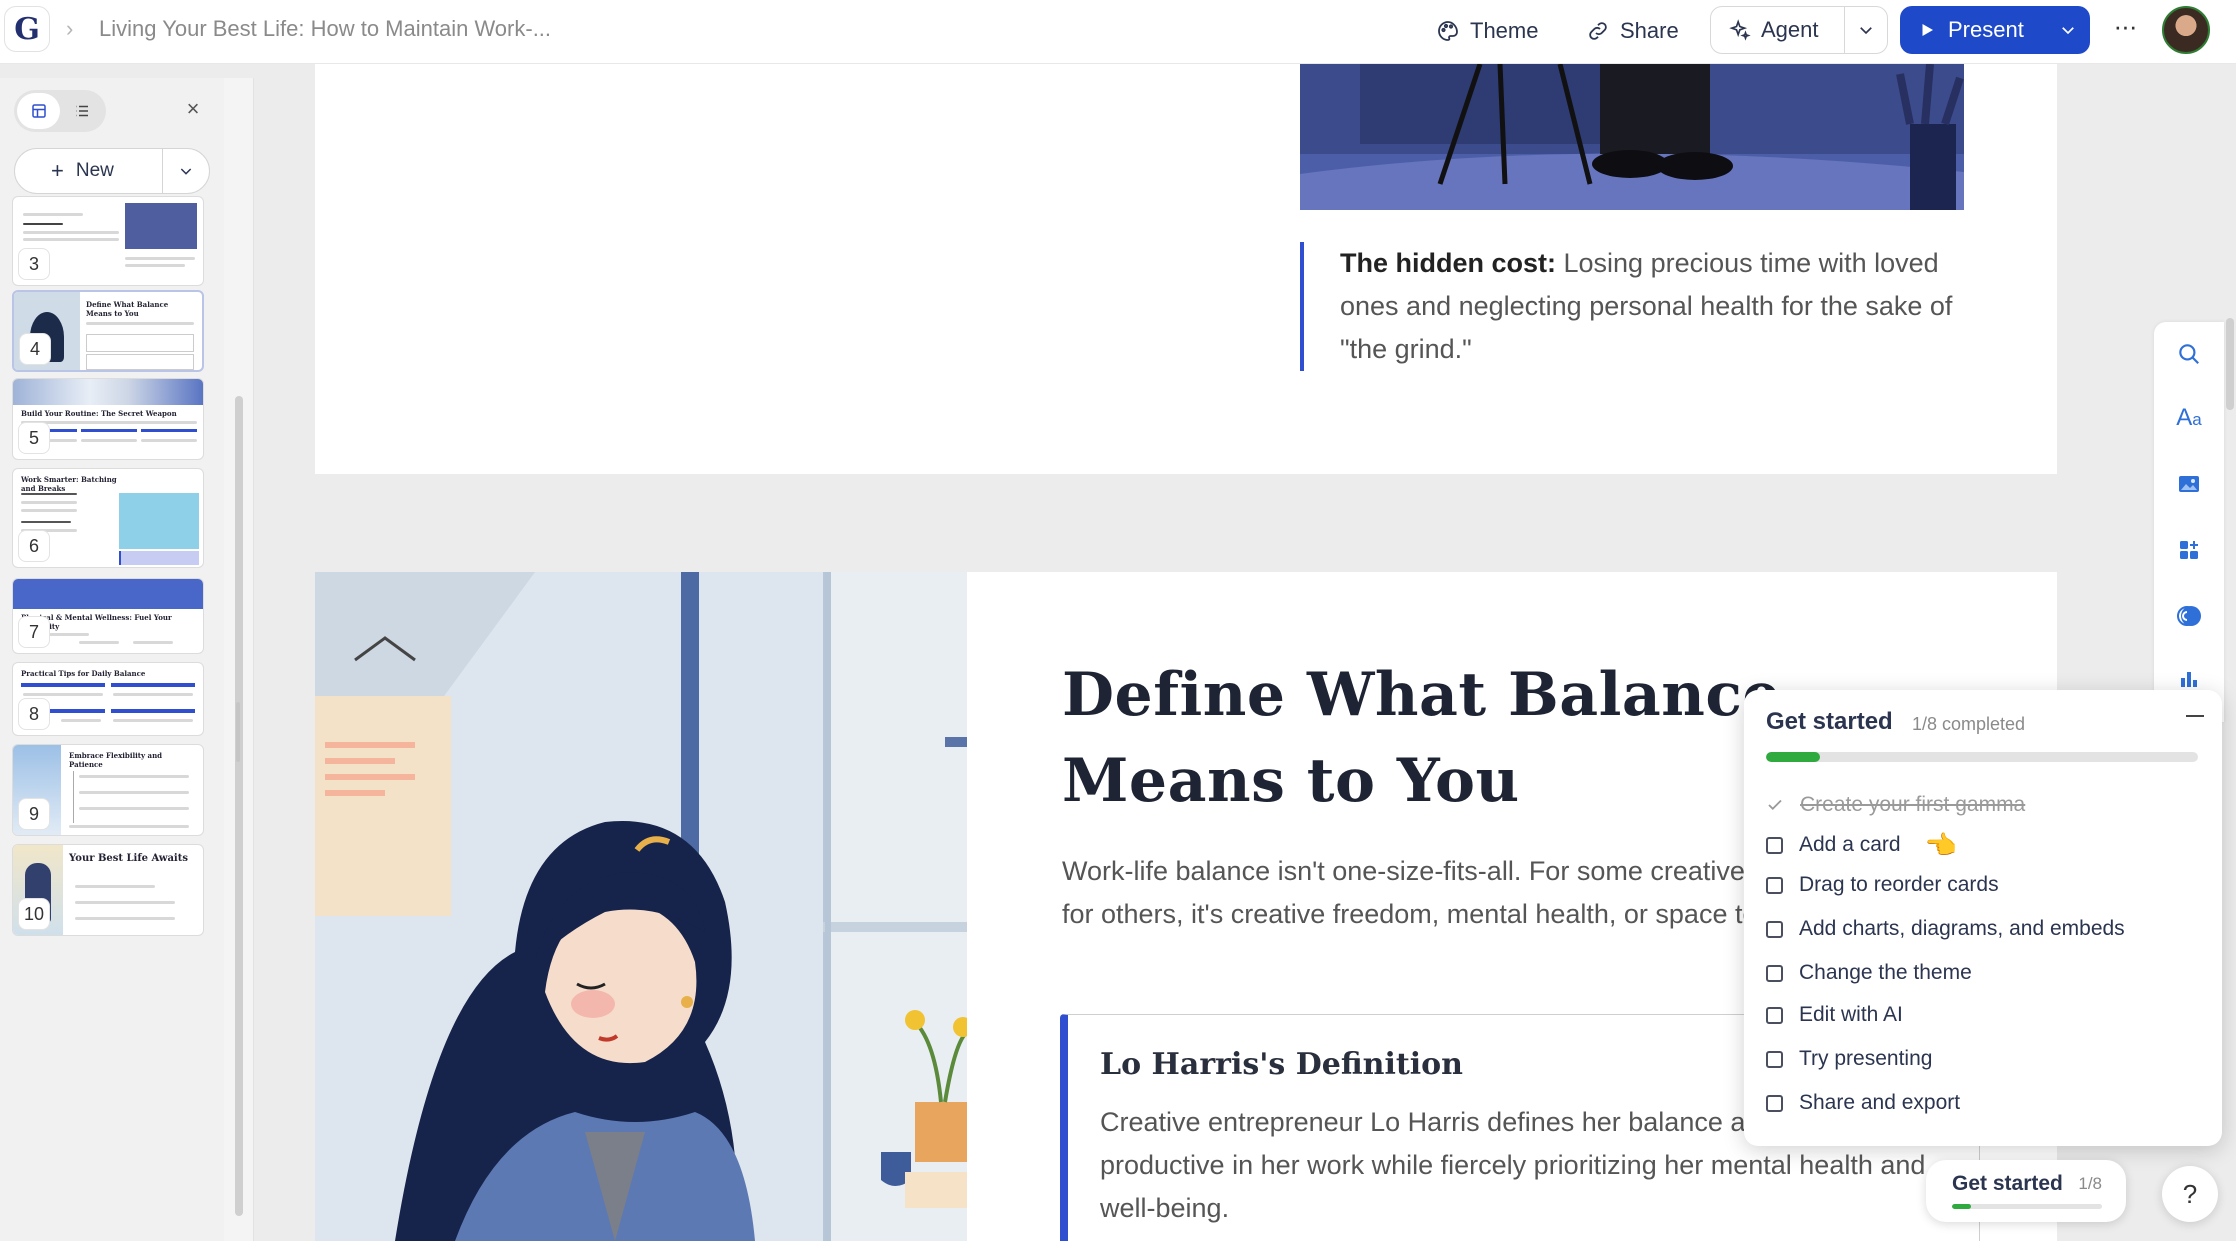  Describe the element at coordinates (34, 438) in the screenshot. I see `slide-number: 5` at that location.